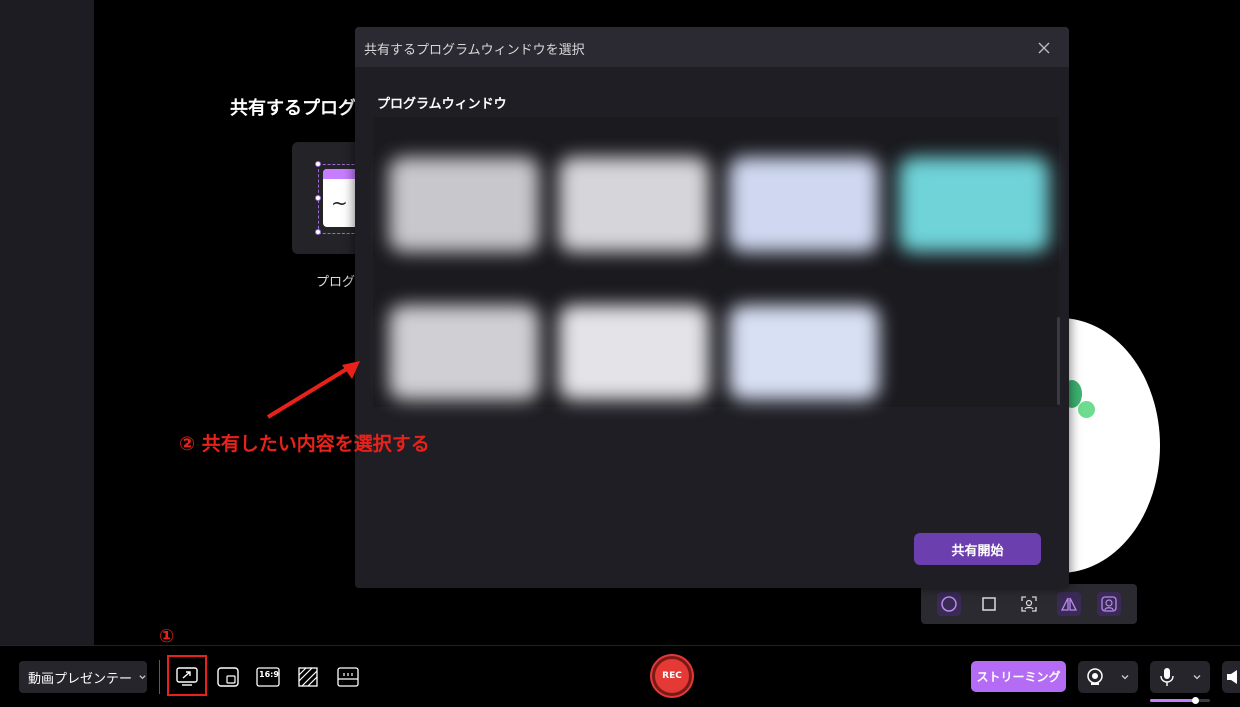 The height and width of the screenshot is (707, 1240). I want to click on aspect-ratio-button: 16:9, so click(268, 677).